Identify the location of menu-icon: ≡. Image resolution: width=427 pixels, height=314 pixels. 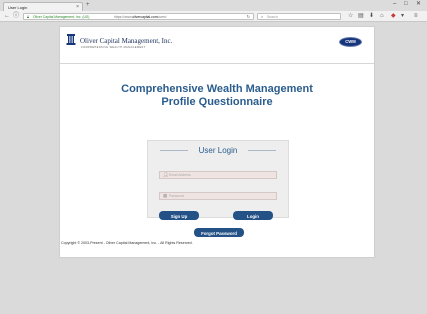
(416, 16).